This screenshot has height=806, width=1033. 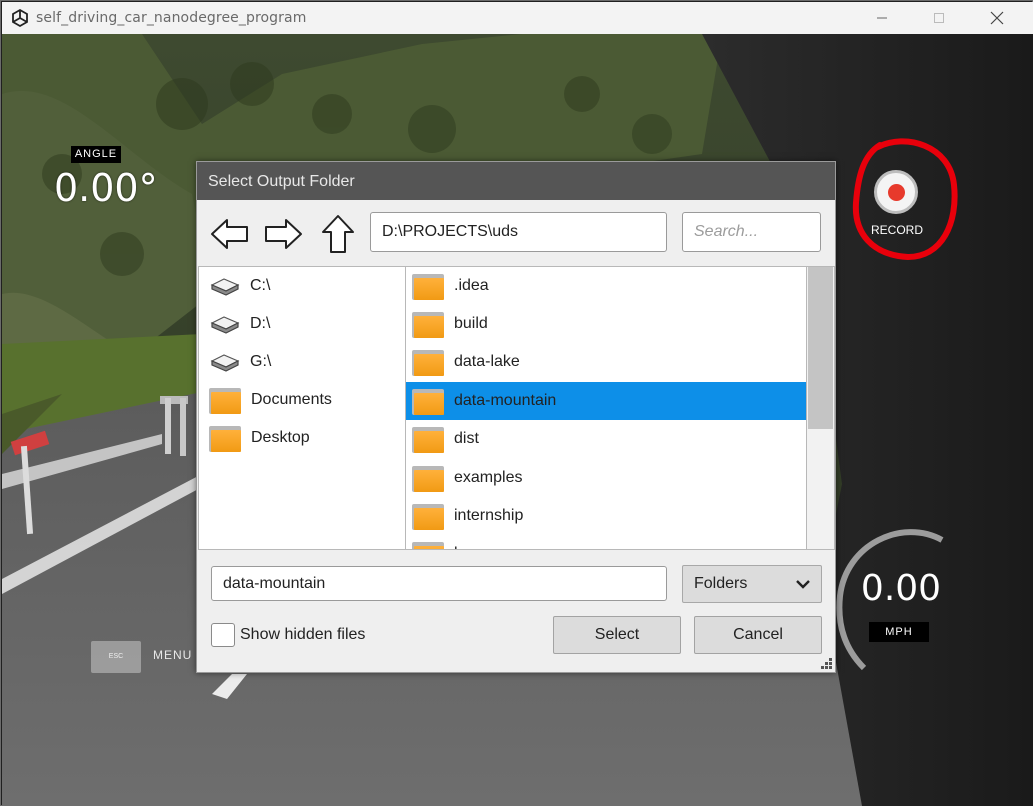 I want to click on folder-label: .idea, so click(x=471, y=285).